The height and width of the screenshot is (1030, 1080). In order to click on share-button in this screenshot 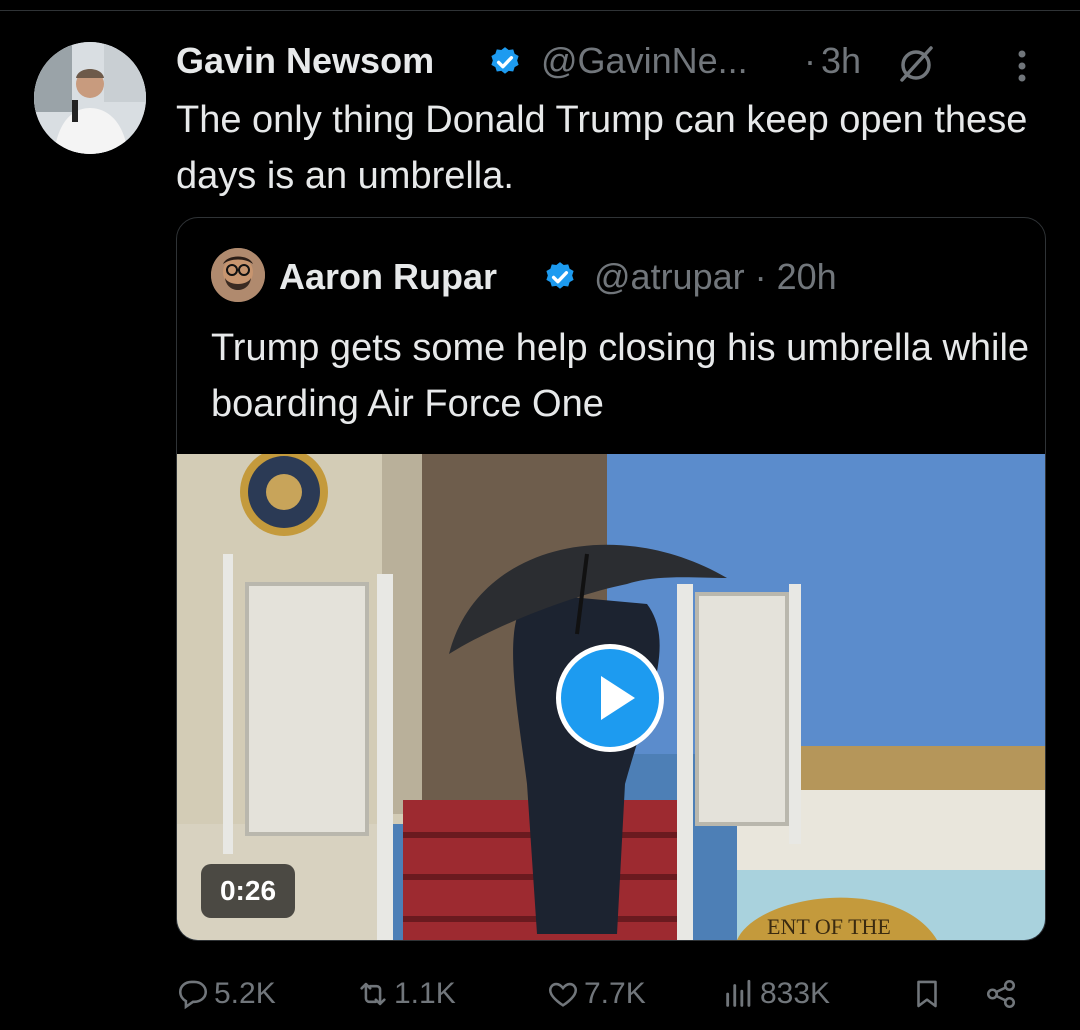, I will do `click(1003, 994)`.